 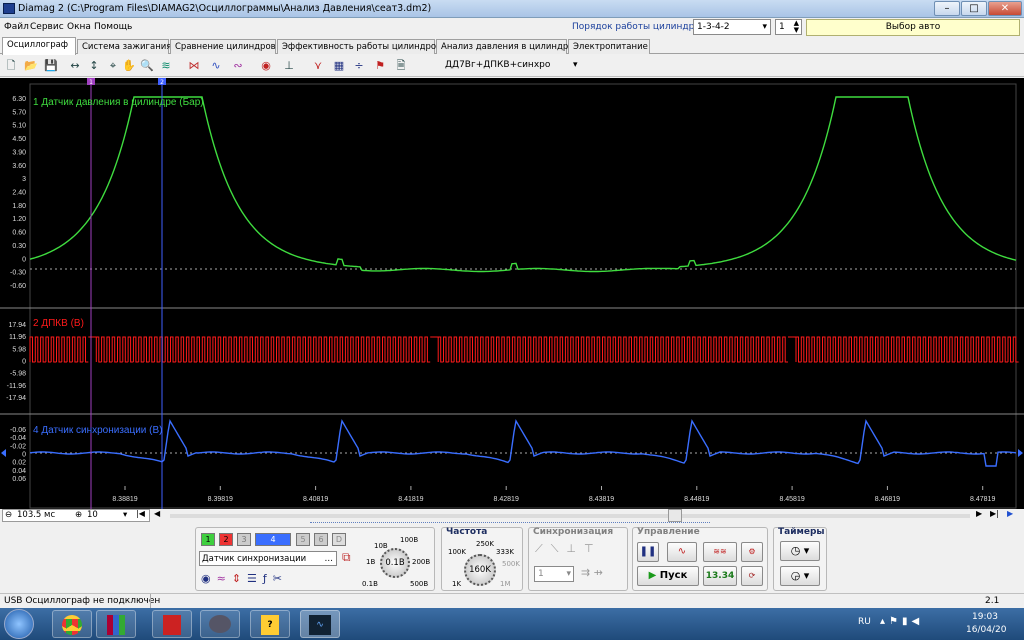 I want to click on ch2-tick-label: 0, so click(x=24, y=362).